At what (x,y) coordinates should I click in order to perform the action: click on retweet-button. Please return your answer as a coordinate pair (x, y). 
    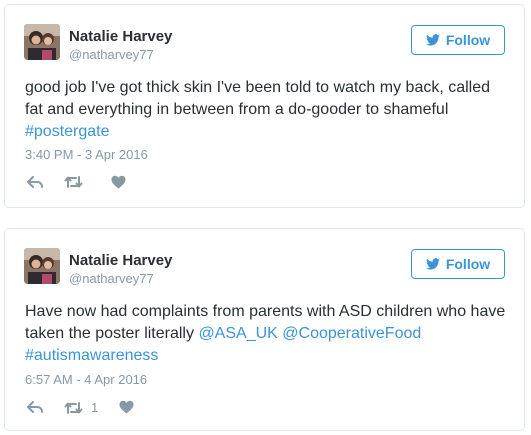
    Looking at the image, I should click on (77, 182).